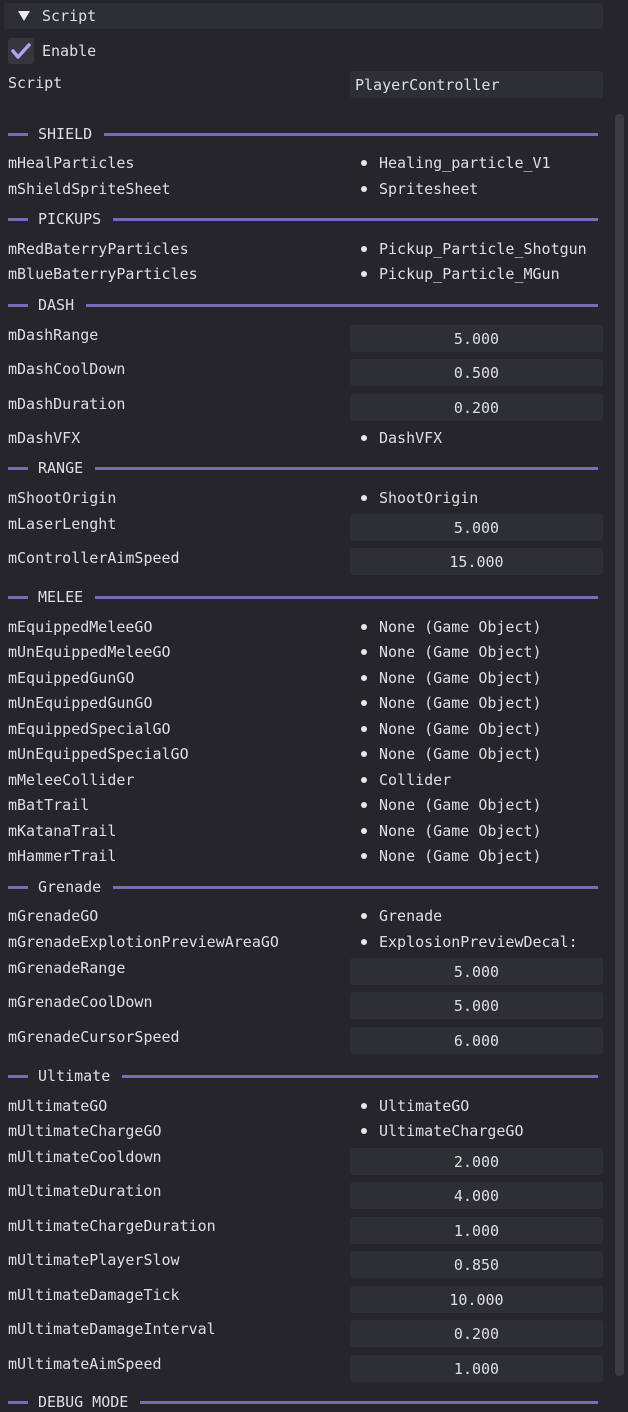  Describe the element at coordinates (303, 1076) in the screenshot. I see `section-ultimate: Ultimate` at that location.